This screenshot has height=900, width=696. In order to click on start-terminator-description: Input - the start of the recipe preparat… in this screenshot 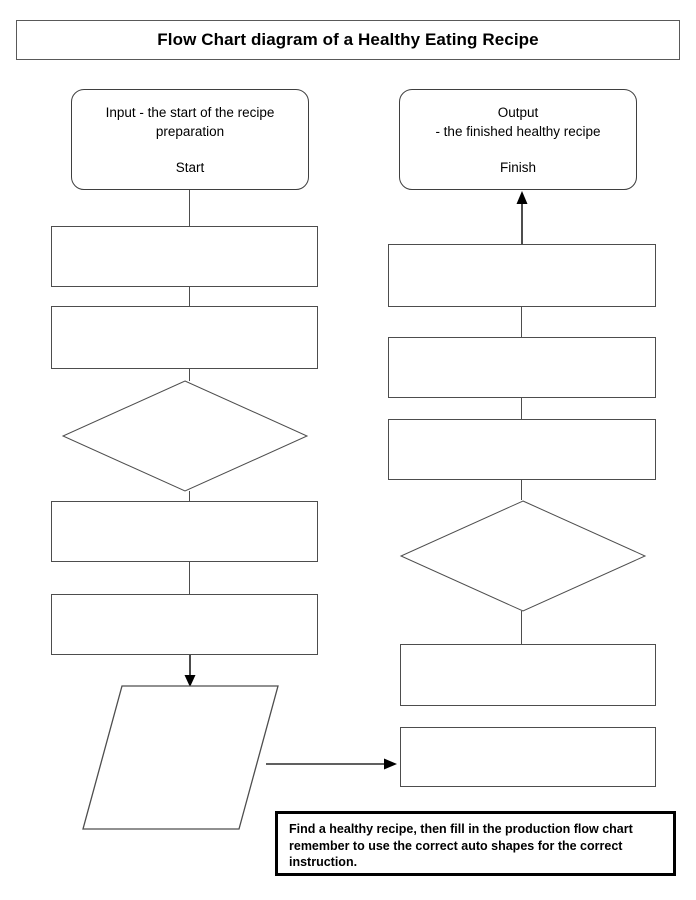, I will do `click(190, 122)`.